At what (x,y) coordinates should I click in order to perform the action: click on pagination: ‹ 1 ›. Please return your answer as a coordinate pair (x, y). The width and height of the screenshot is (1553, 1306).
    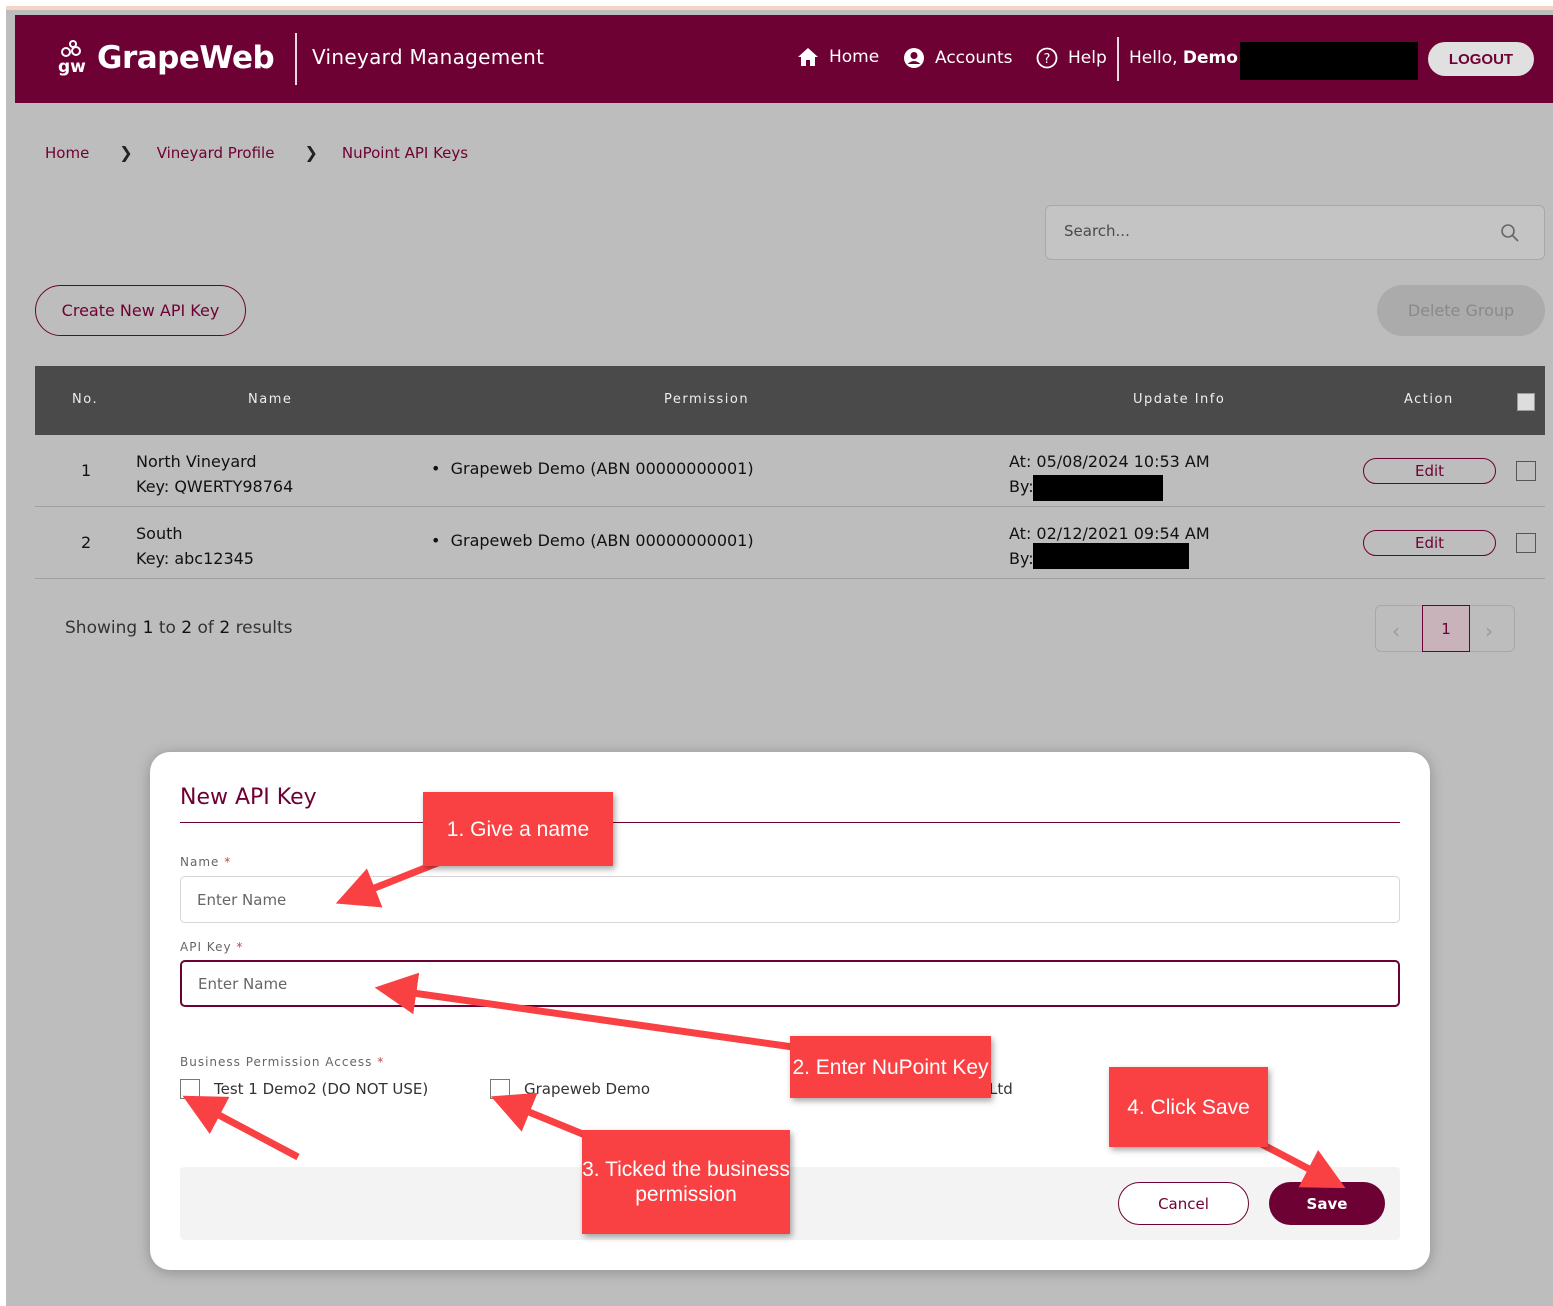
    Looking at the image, I should click on (1445, 628).